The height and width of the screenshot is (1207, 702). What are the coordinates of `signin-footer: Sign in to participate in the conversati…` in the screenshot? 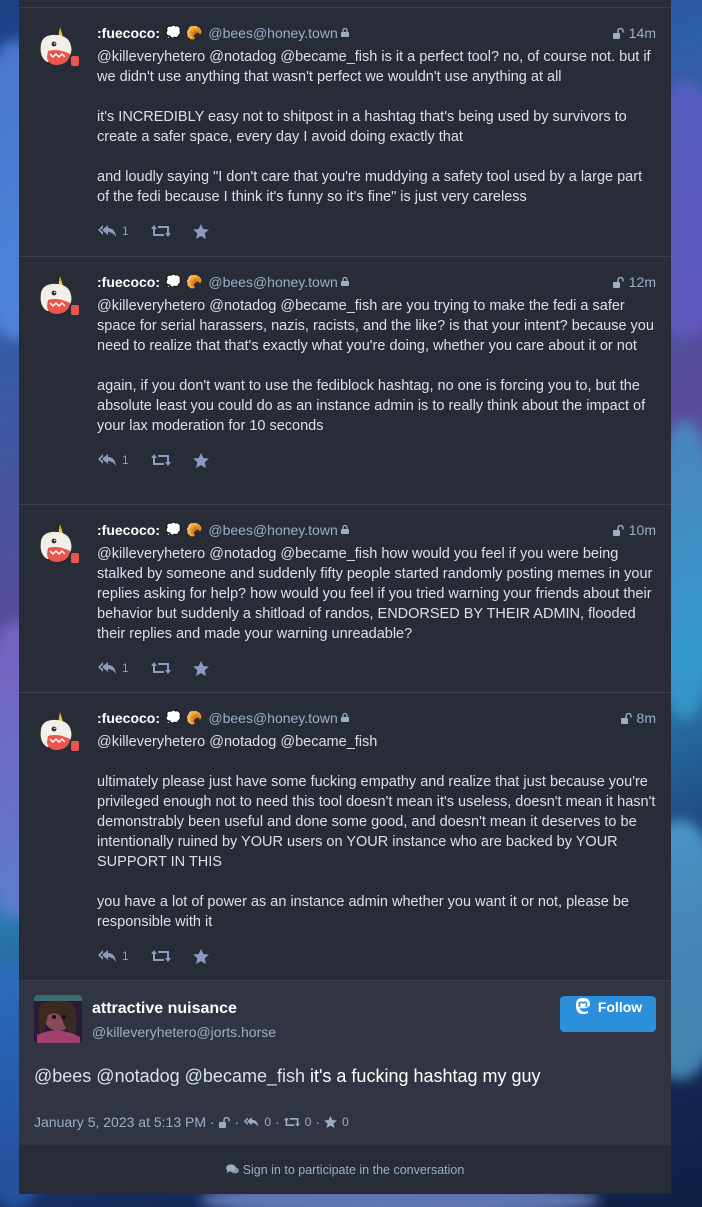 It's located at (345, 1169).